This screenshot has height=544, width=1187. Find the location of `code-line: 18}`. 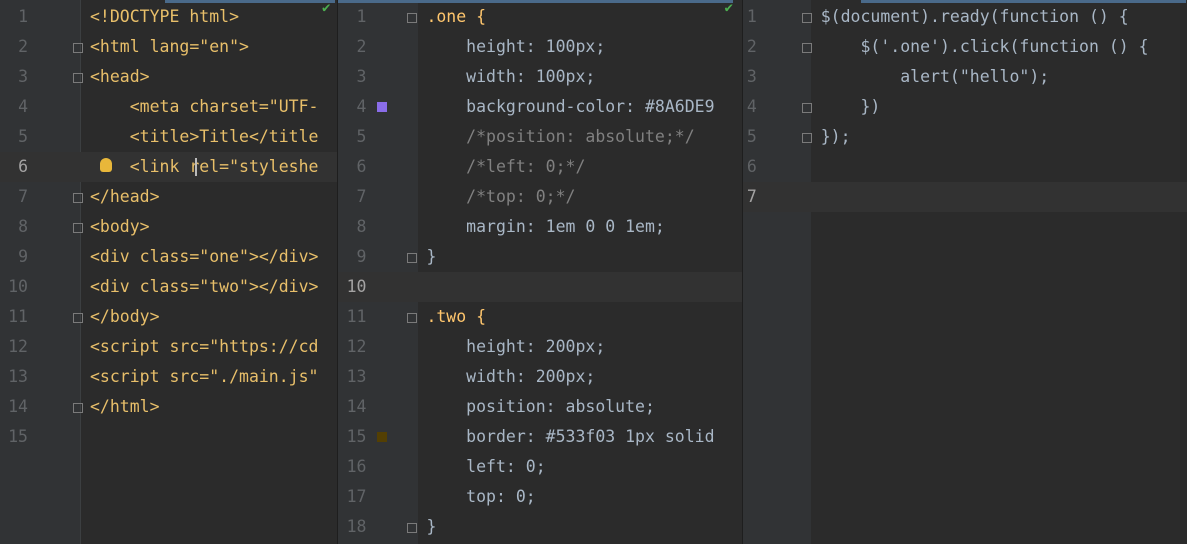

code-line: 18} is located at coordinates (539, 527).